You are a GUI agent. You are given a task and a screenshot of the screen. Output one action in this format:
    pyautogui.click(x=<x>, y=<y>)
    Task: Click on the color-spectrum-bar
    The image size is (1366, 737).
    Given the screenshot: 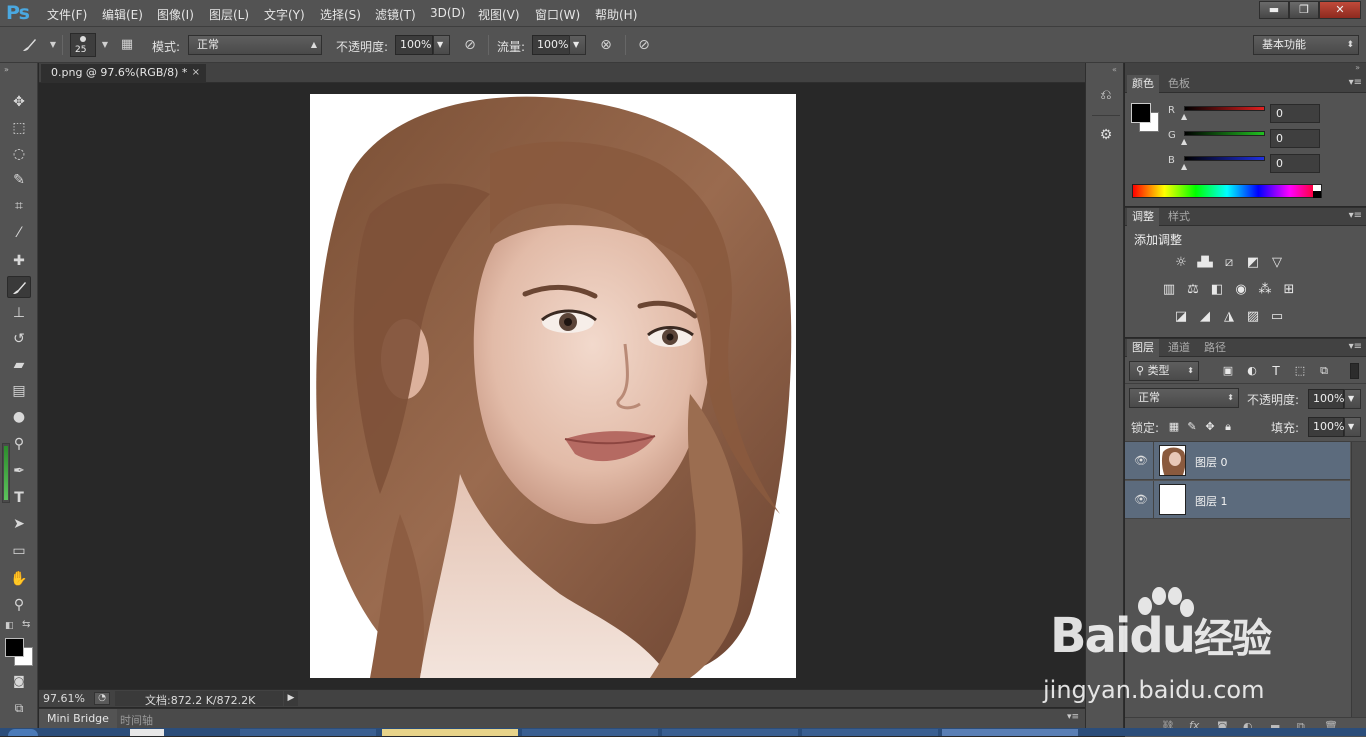 What is the action you would take?
    pyautogui.click(x=1227, y=191)
    